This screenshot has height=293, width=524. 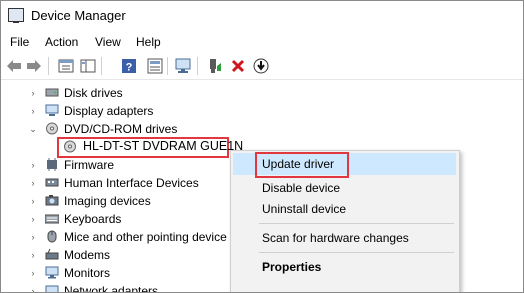 What do you see at coordinates (19, 42) in the screenshot?
I see `menu-file: File` at bounding box center [19, 42].